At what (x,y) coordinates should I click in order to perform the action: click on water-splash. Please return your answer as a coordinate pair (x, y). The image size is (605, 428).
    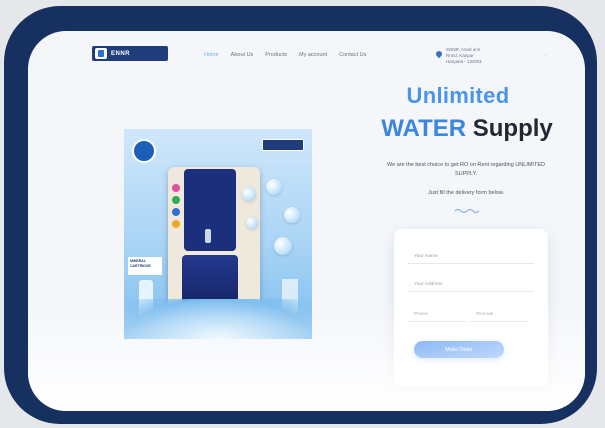
    Looking at the image, I should click on (218, 319).